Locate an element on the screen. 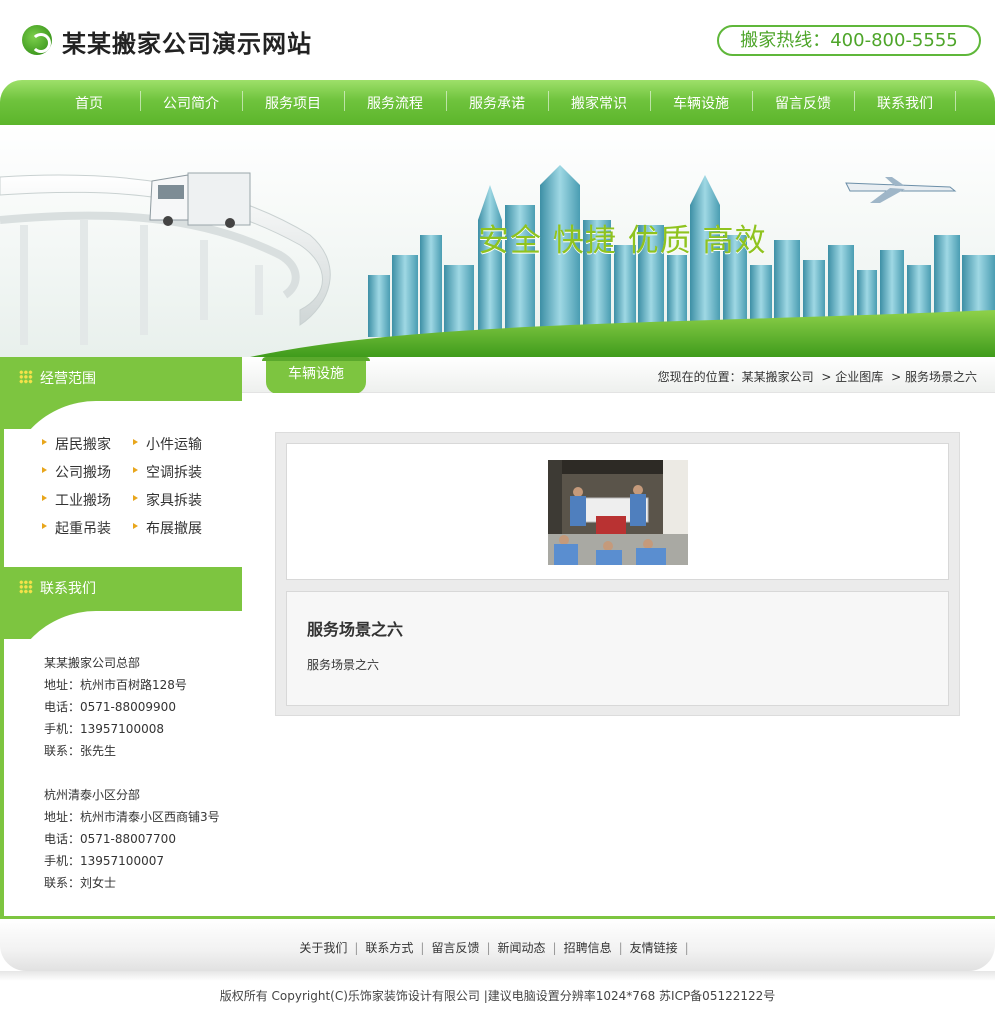 This screenshot has width=995, height=1030. breadcrumb-item: > 服务场景之六 is located at coordinates (934, 377).